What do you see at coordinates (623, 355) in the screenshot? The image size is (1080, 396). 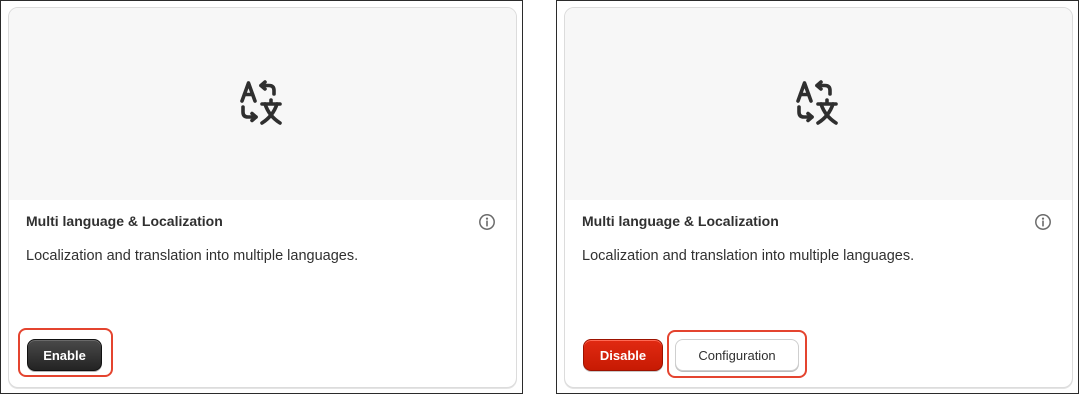 I see `disable-button: Disable` at bounding box center [623, 355].